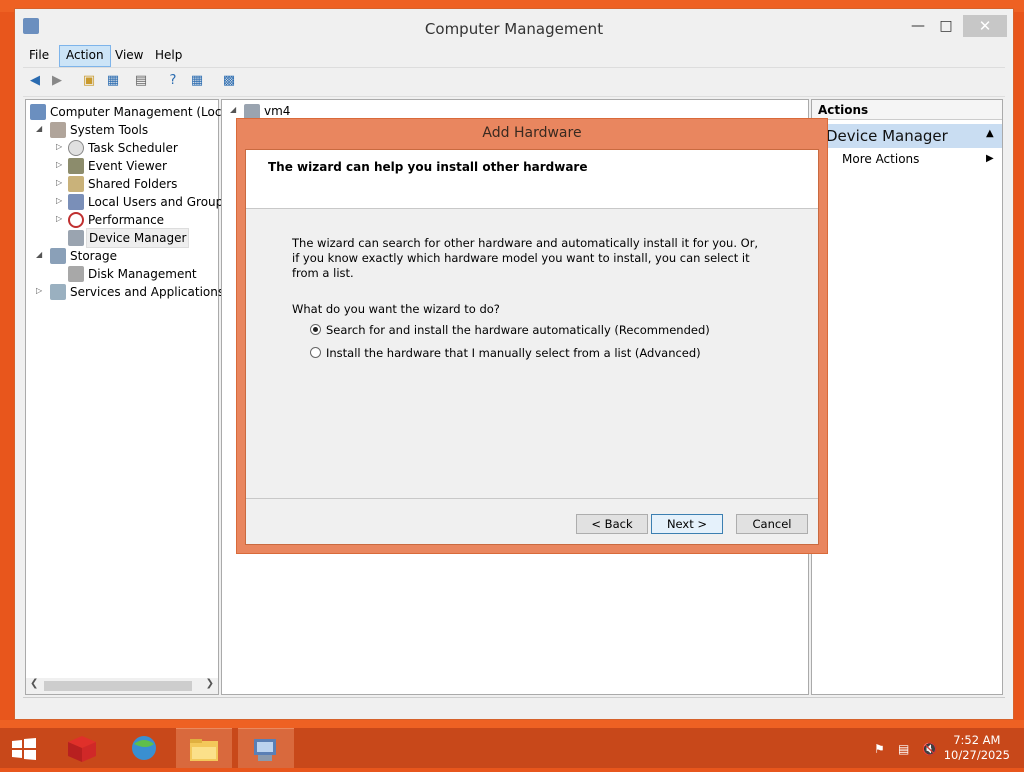 The width and height of the screenshot is (1024, 772). What do you see at coordinates (229, 81) in the screenshot?
I see `scan-hardware-icon: ▩` at bounding box center [229, 81].